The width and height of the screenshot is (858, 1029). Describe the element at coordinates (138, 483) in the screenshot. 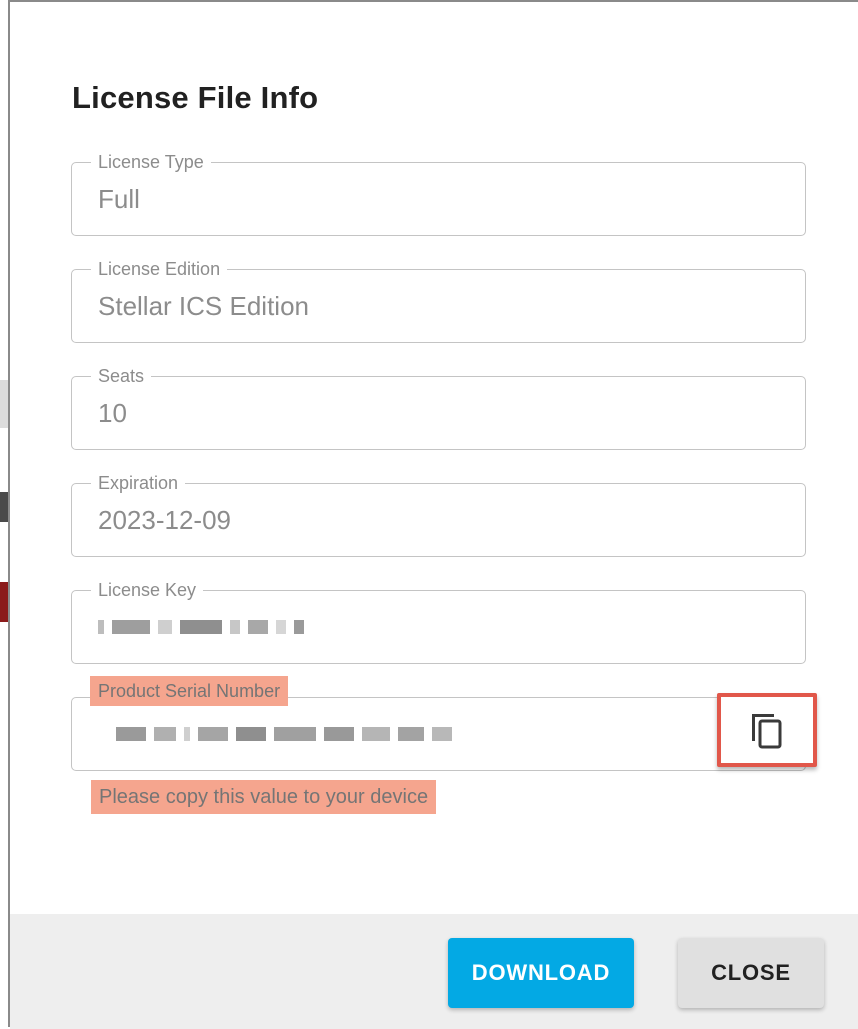

I see `expiration-label: Expiration` at that location.